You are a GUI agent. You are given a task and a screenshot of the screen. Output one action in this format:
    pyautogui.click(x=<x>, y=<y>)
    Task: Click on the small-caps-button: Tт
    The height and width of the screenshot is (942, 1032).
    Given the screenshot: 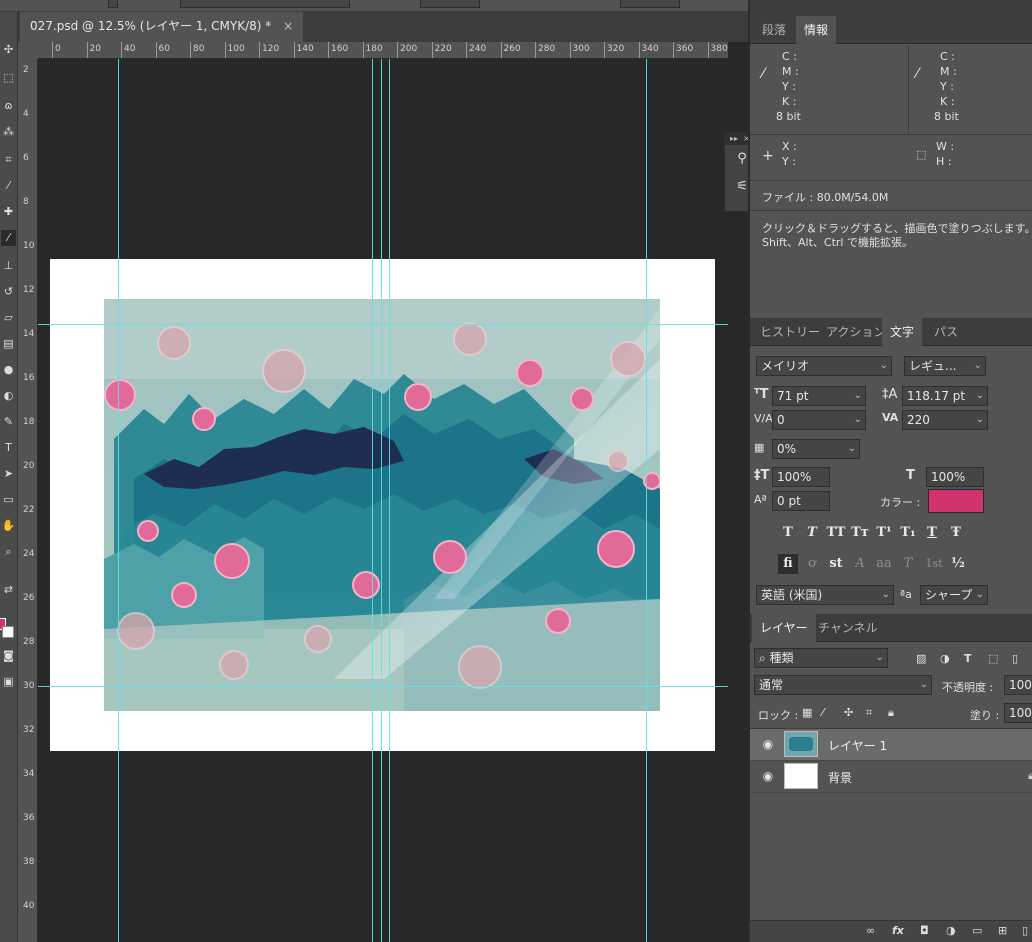 What is the action you would take?
    pyautogui.click(x=860, y=533)
    